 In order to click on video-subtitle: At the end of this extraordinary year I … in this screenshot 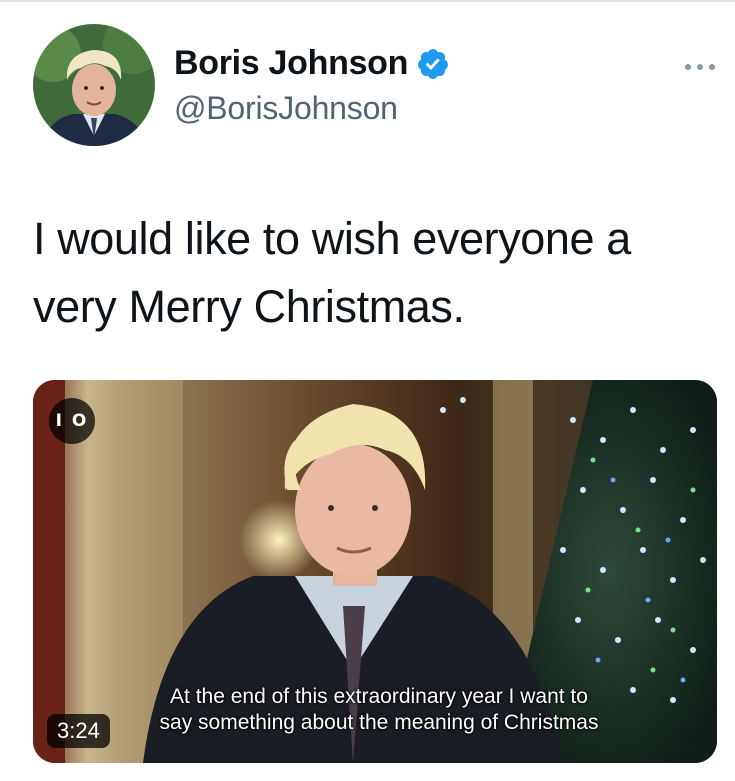, I will do `click(379, 710)`.